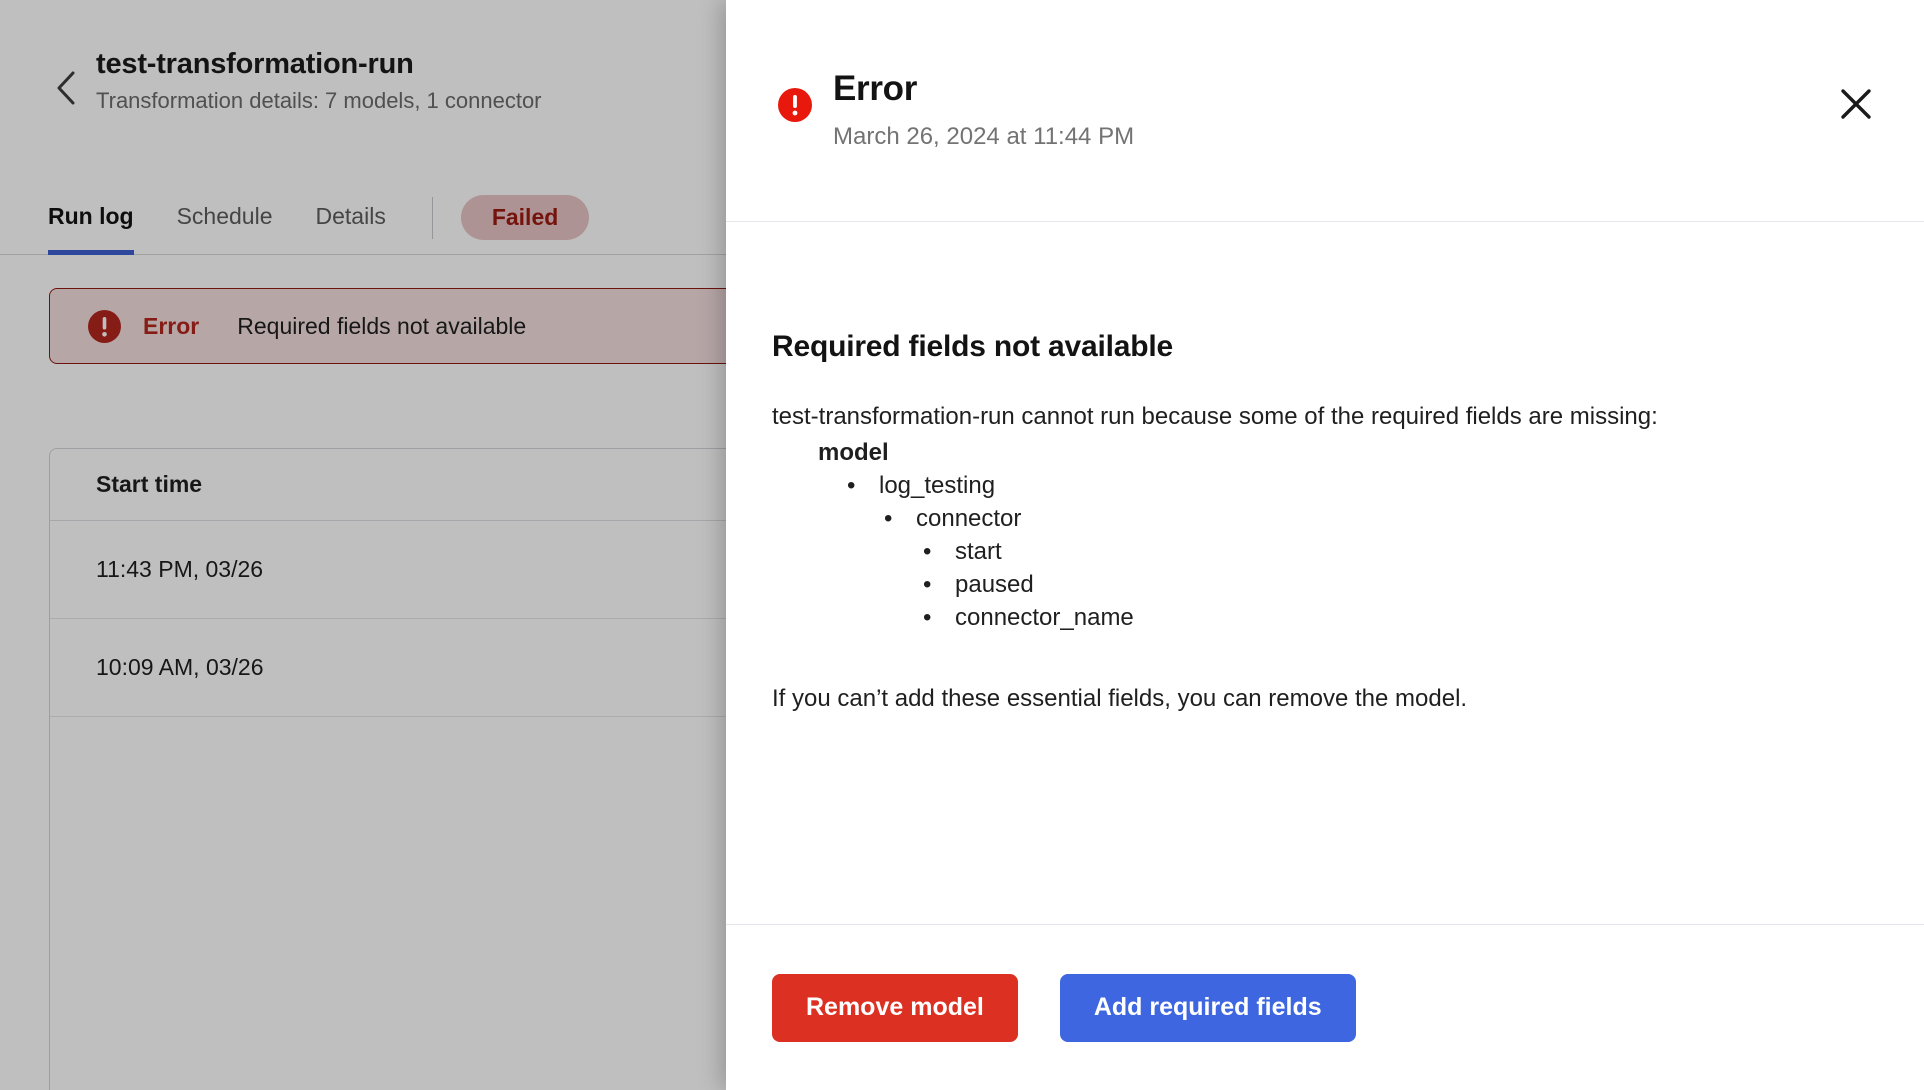 This screenshot has width=1924, height=1090. Describe the element at coordinates (1325, 111) in the screenshot. I see `modal-header: Error March 26, 2024 at 11:44 PM` at that location.